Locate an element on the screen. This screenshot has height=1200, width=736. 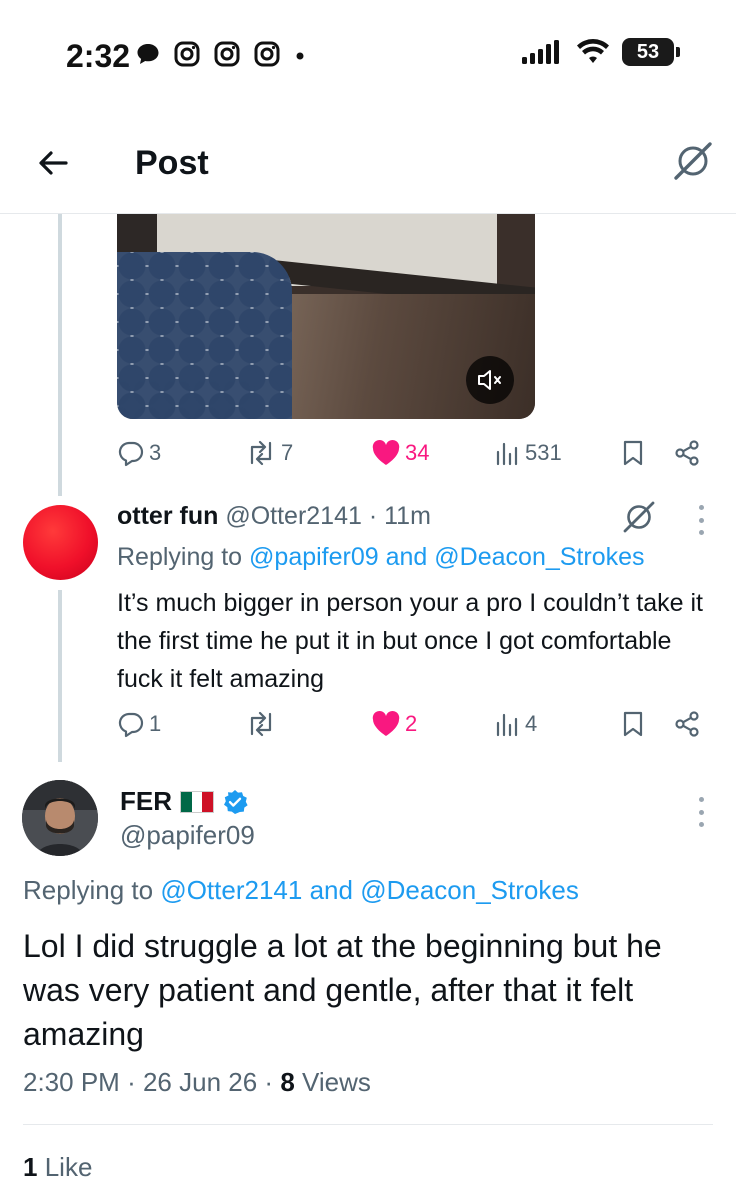
like-button: 2 is located at coordinates (394, 724).